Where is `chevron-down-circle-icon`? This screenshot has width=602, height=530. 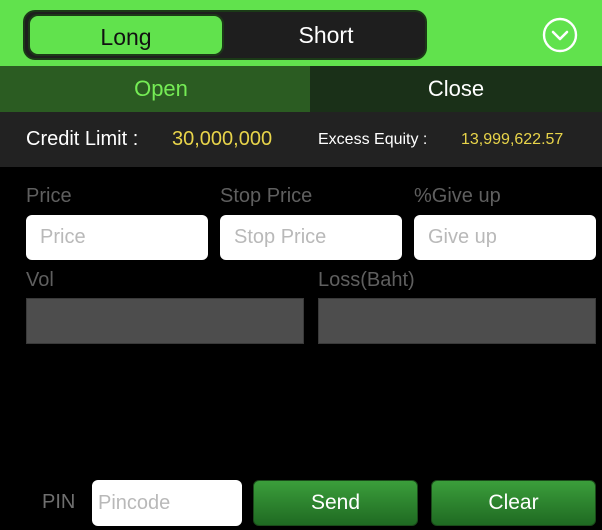 chevron-down-circle-icon is located at coordinates (560, 35).